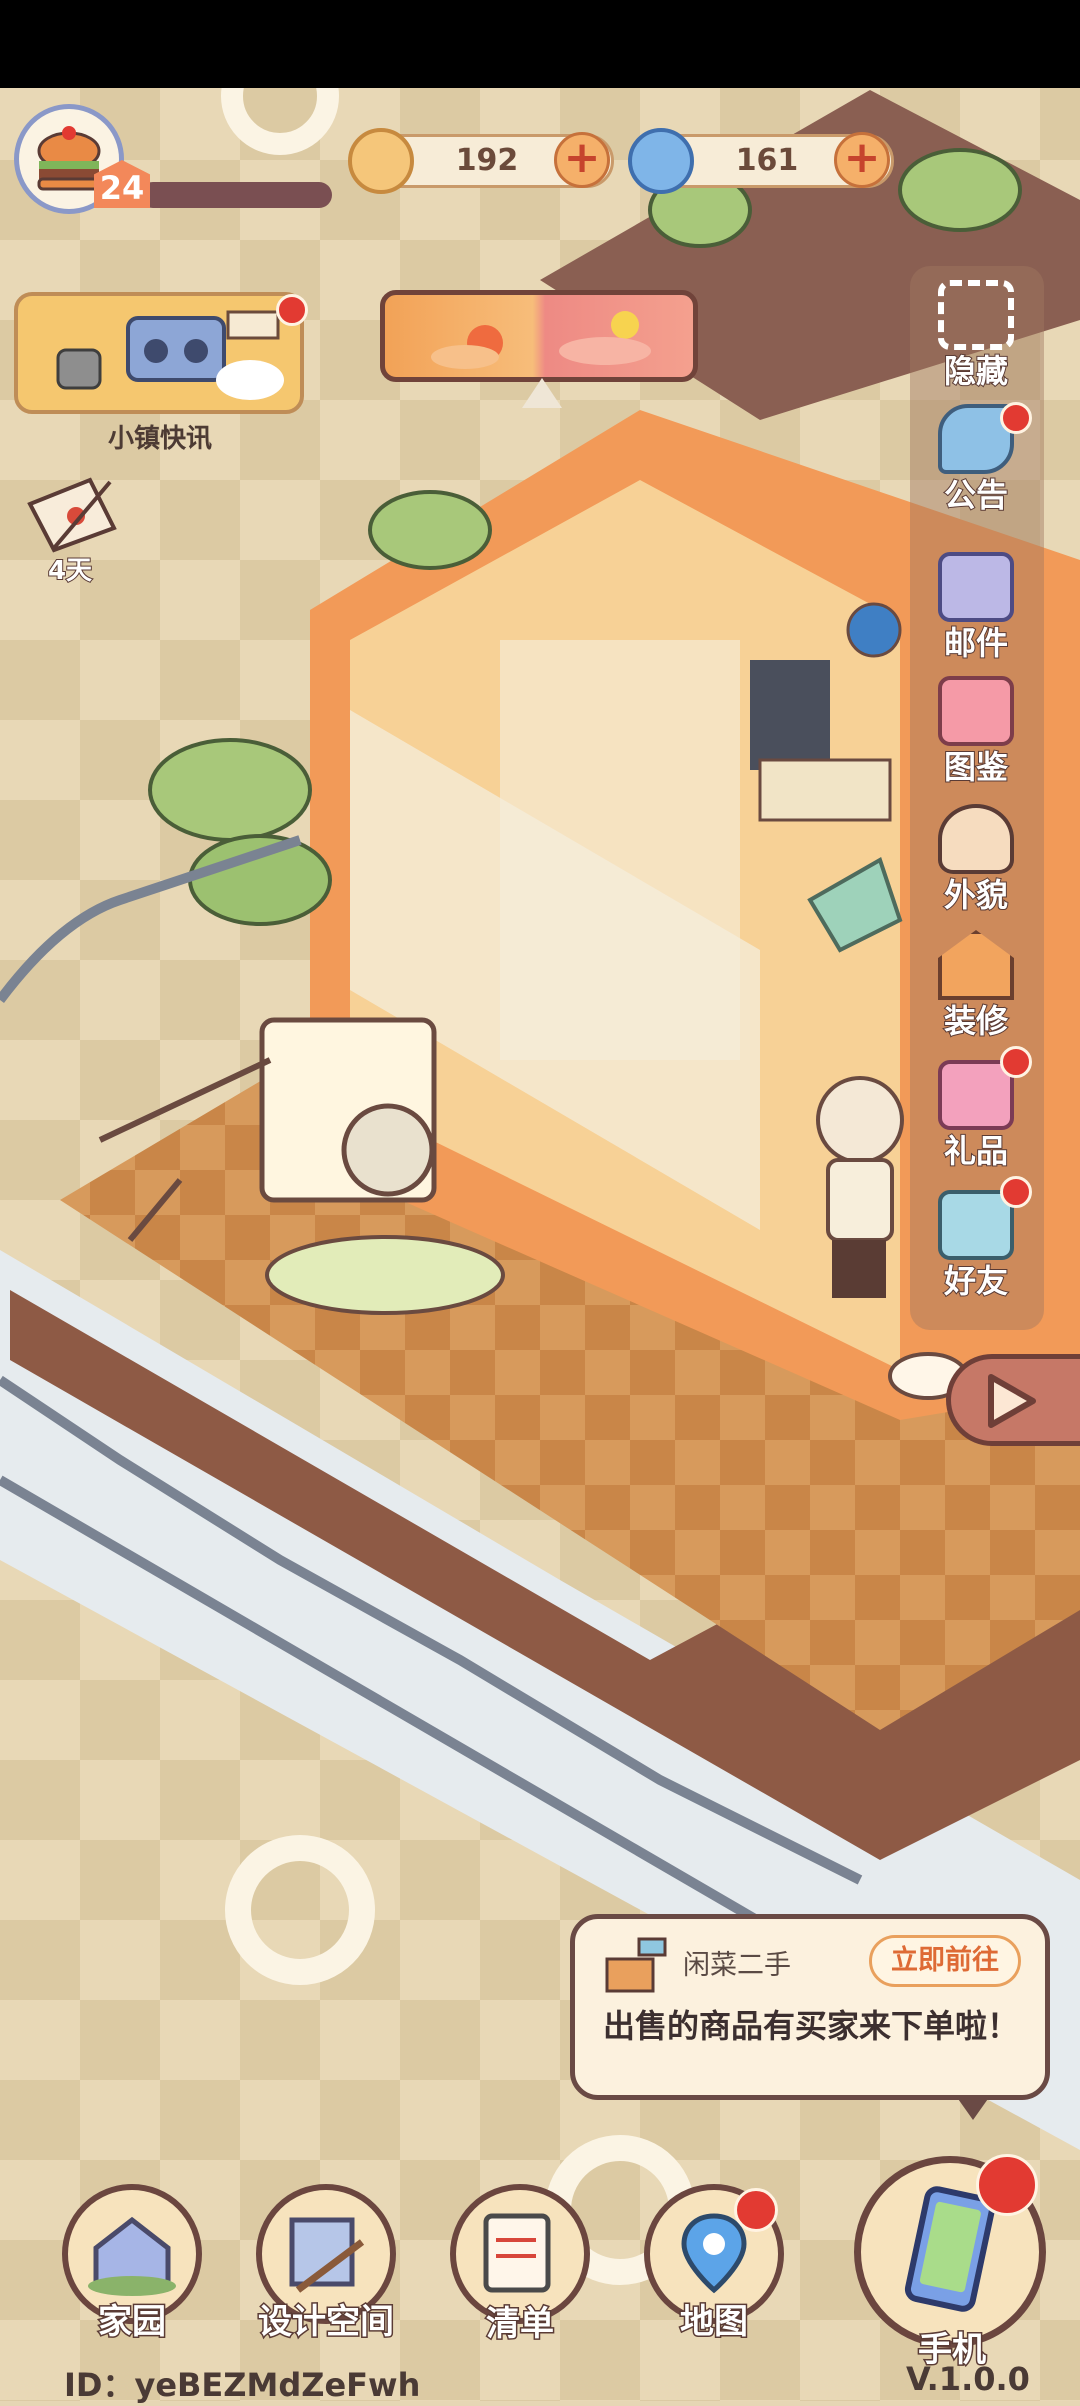 This screenshot has height=2406, width=1080. I want to click on house-wrench-icon, so click(976, 965).